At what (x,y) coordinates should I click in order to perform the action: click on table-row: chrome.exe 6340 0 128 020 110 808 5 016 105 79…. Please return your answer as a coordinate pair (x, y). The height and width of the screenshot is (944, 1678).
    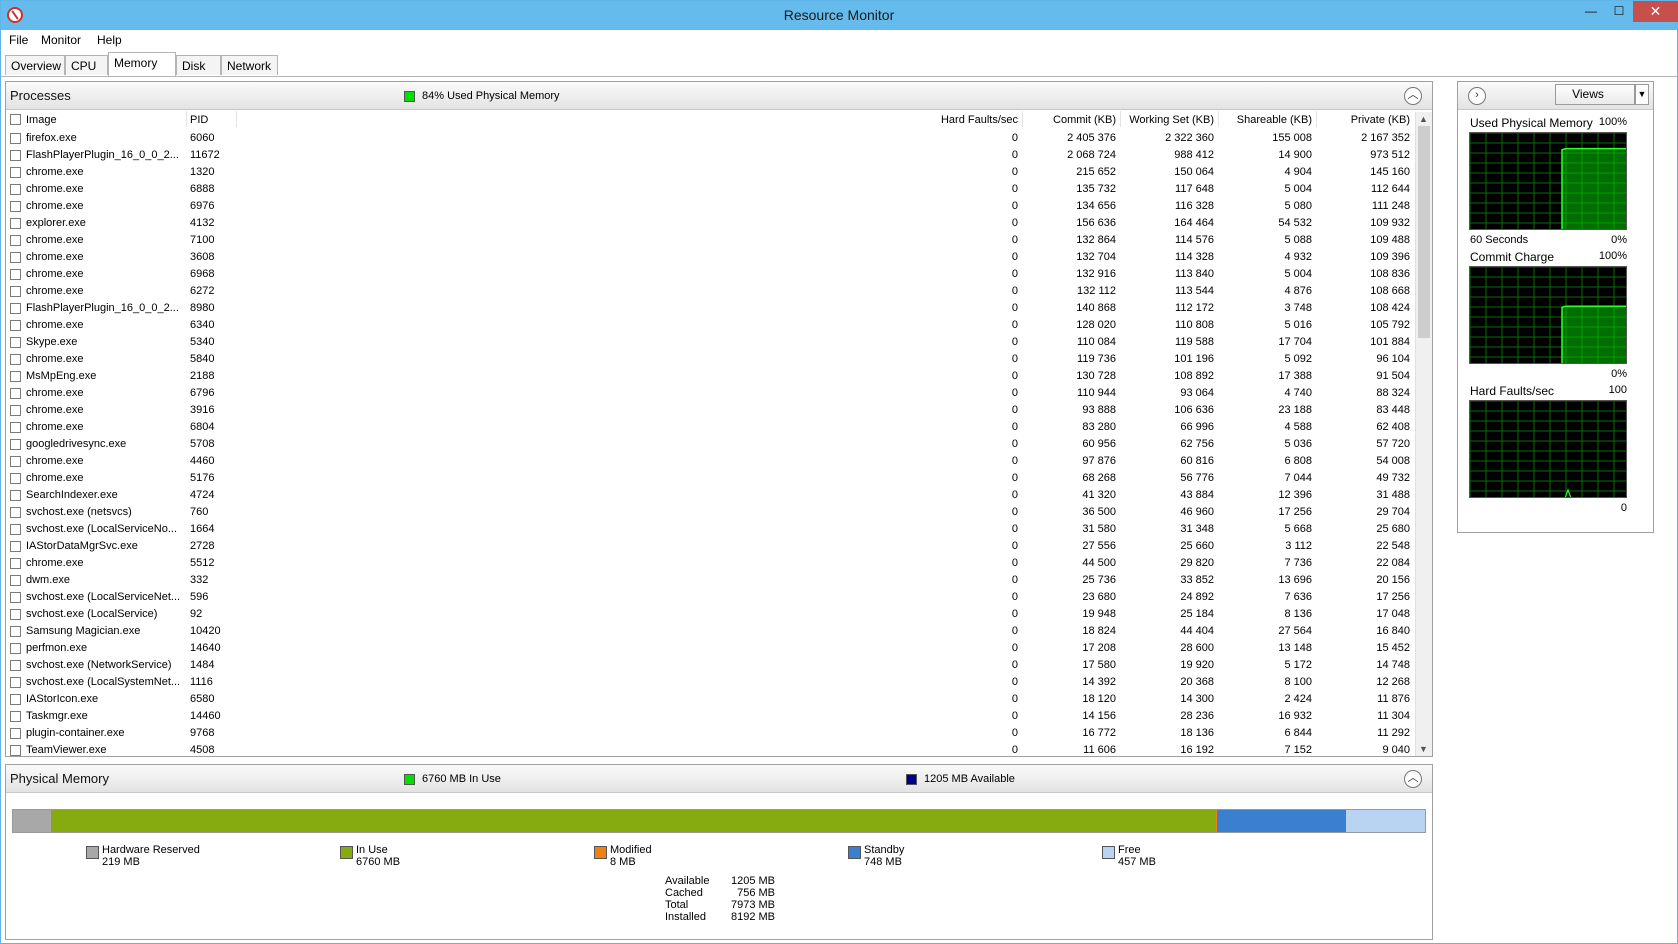
    Looking at the image, I should click on (710, 325).